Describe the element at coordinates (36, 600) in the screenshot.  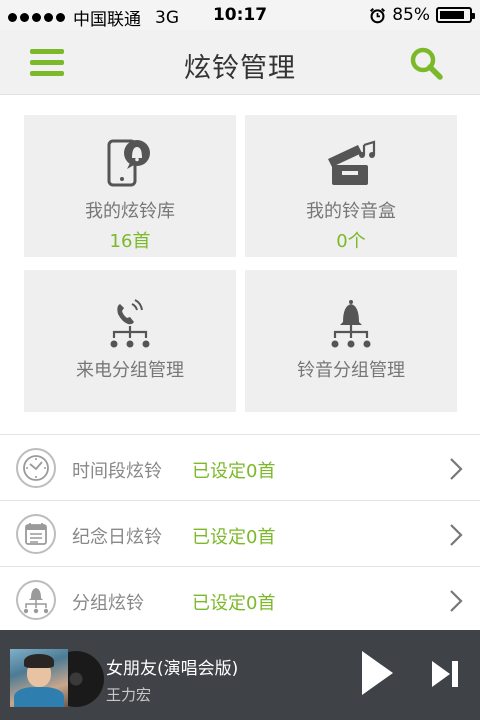
I see `group-bell-icon` at that location.